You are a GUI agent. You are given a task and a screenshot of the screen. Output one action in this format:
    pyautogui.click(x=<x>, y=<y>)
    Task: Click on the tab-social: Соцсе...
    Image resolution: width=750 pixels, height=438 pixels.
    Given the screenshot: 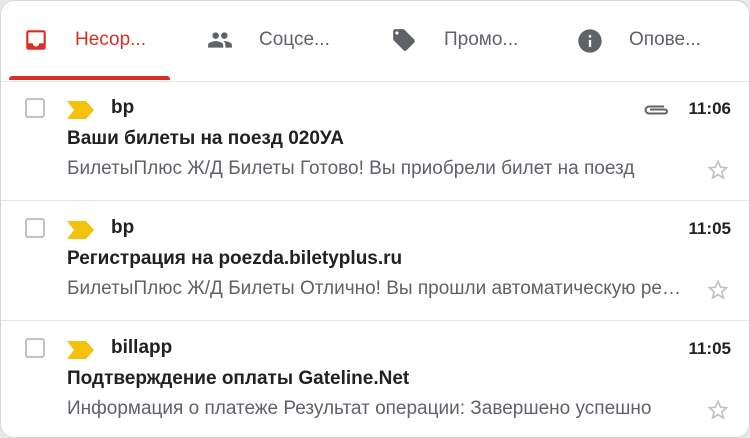 What is the action you would take?
    pyautogui.click(x=278, y=41)
    